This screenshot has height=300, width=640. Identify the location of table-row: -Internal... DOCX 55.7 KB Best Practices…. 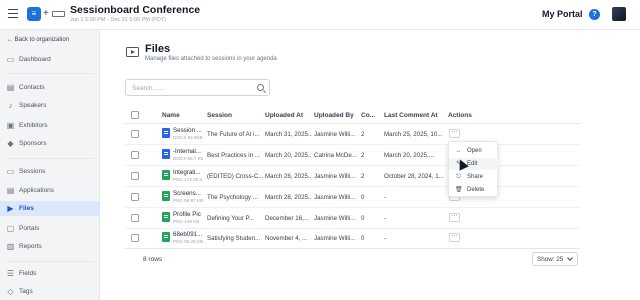
(352, 155).